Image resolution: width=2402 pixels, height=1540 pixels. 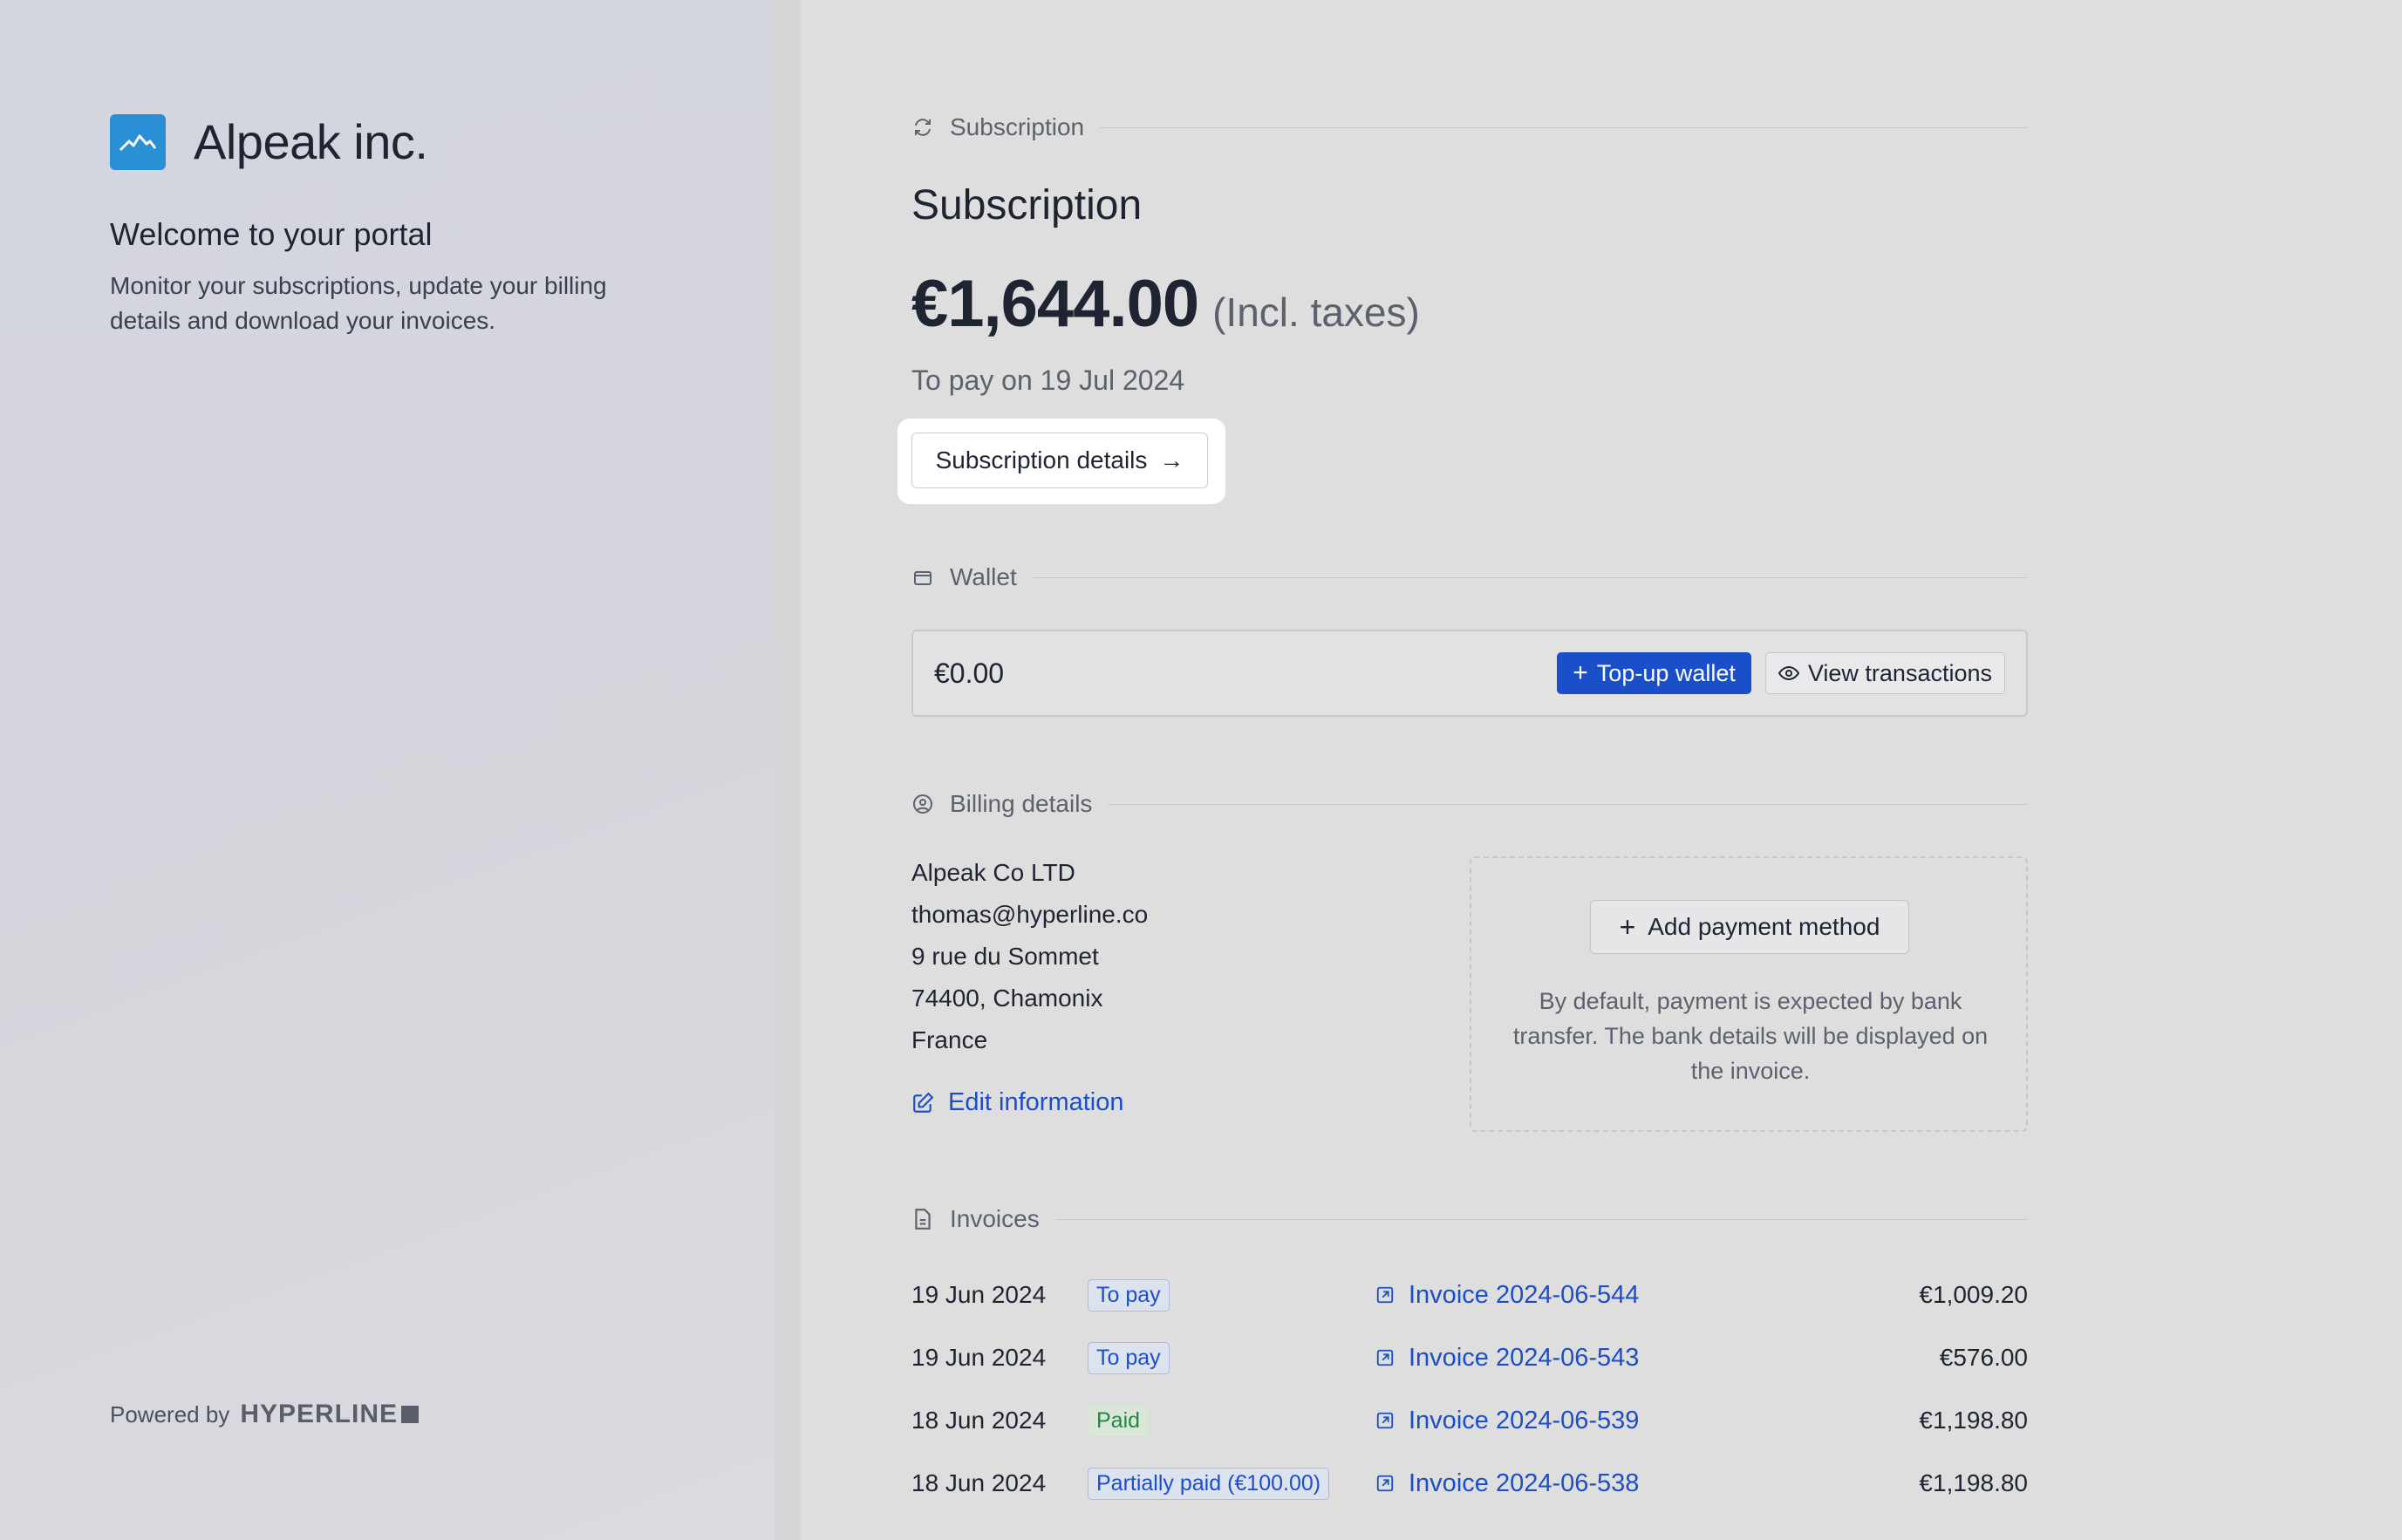 What do you see at coordinates (1027, 205) in the screenshot?
I see `subscription-title: Subscription` at bounding box center [1027, 205].